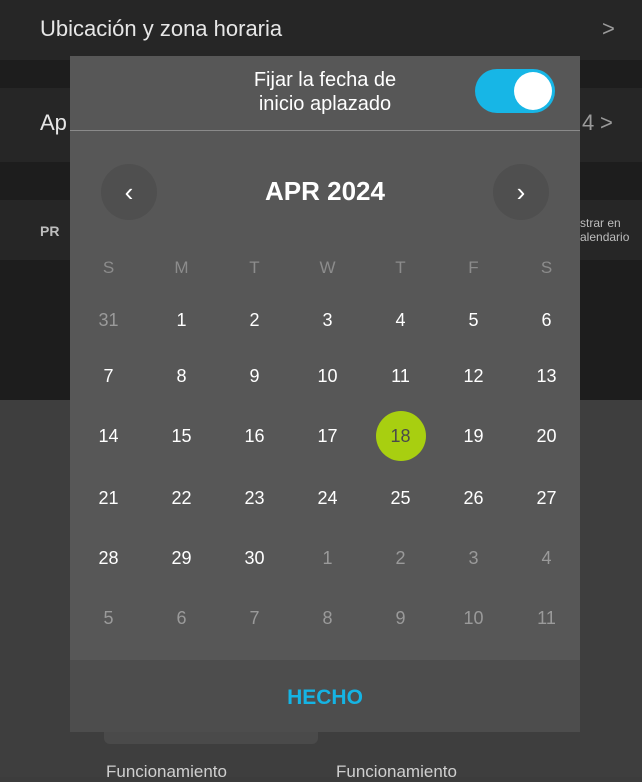  I want to click on month-year-label: APR 2024, so click(325, 191).